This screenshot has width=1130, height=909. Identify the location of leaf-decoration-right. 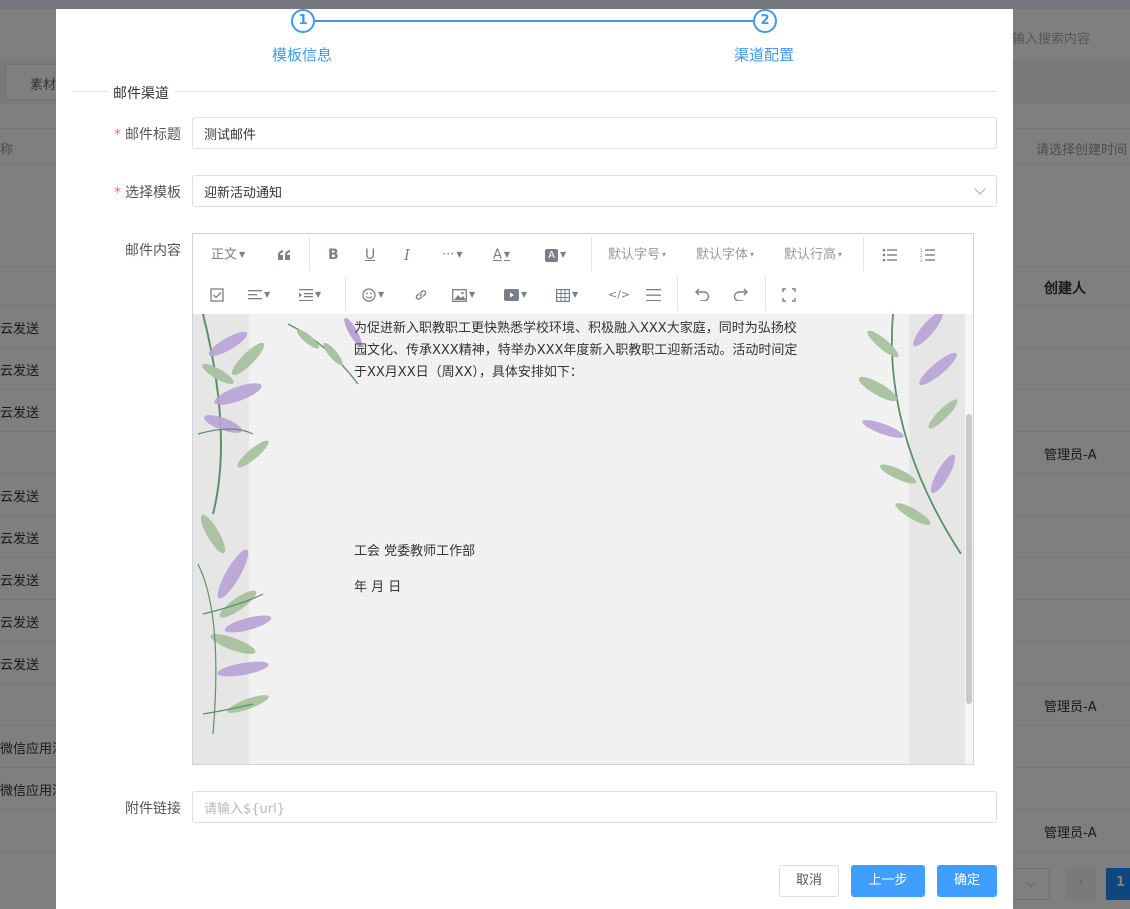
(910, 434).